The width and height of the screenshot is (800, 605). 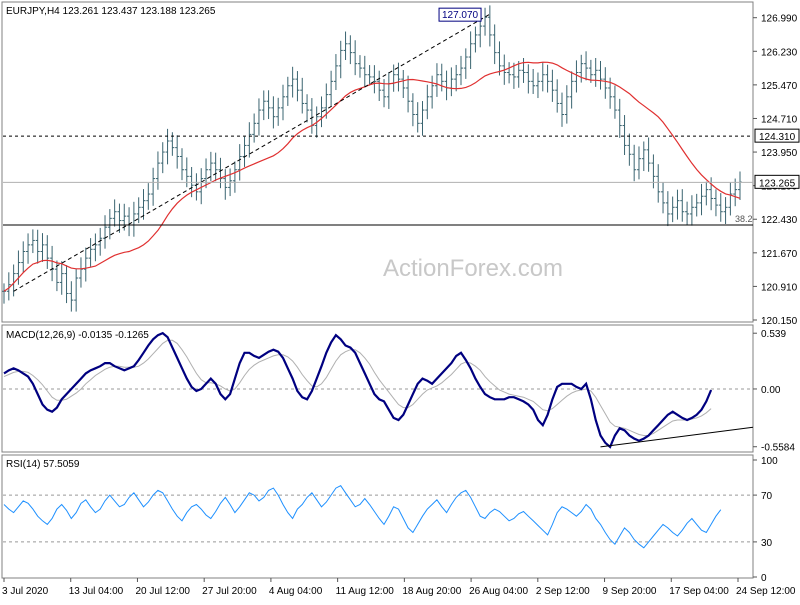 I want to click on macd-y-tick-label: 0.539, so click(x=773, y=334).